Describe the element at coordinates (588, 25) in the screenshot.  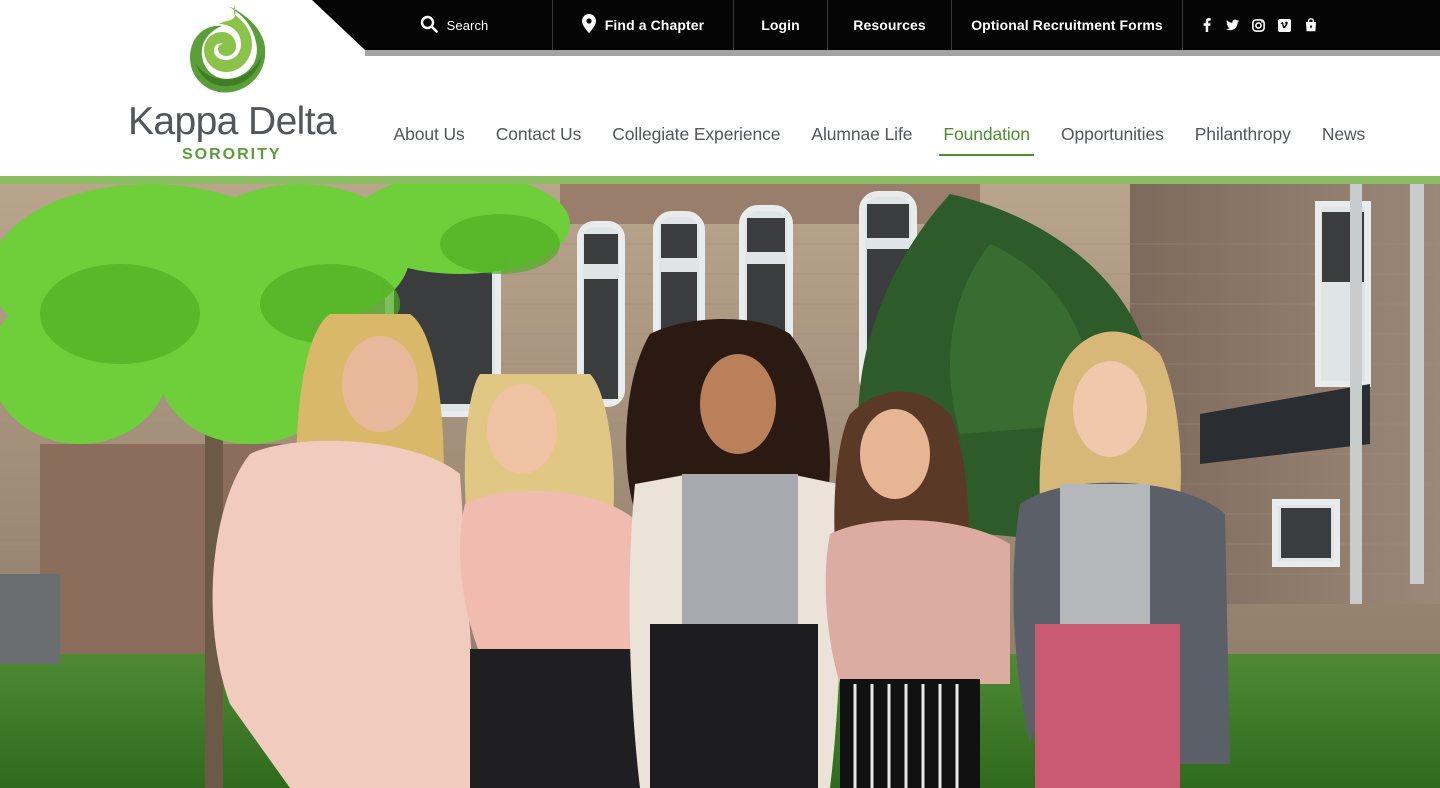
I see `map-pin-icon` at that location.